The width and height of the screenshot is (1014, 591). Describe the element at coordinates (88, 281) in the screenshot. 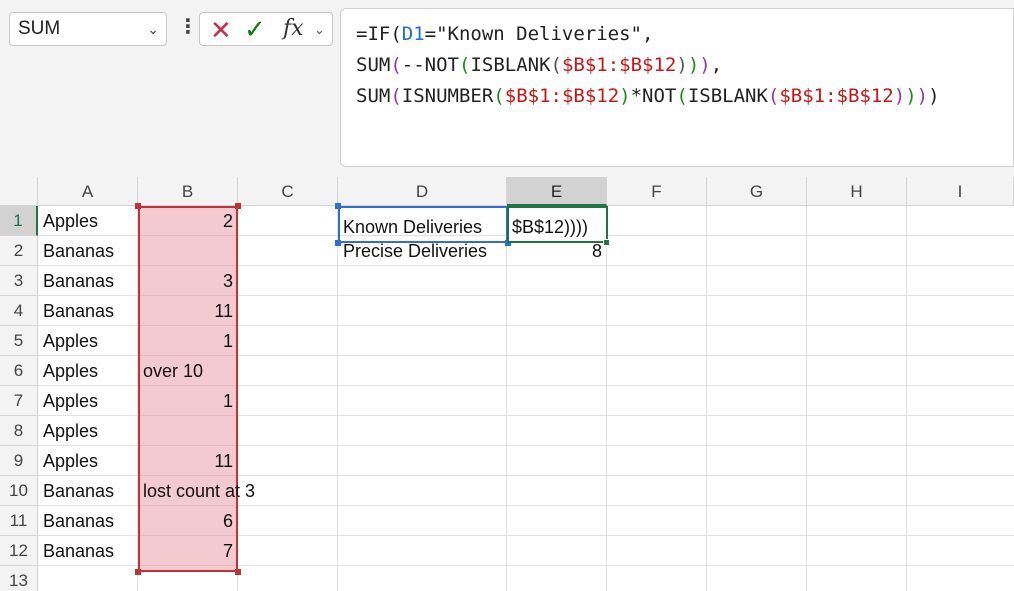

I see `cell-a3: Bananas` at that location.